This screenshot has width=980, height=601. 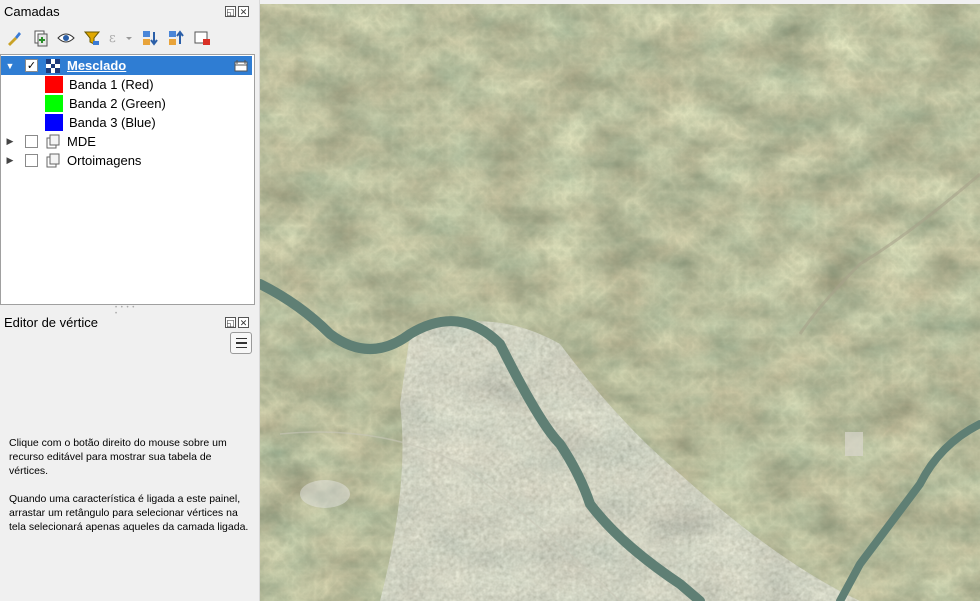 I want to click on band-label: Banda 1 (Red), so click(x=111, y=84).